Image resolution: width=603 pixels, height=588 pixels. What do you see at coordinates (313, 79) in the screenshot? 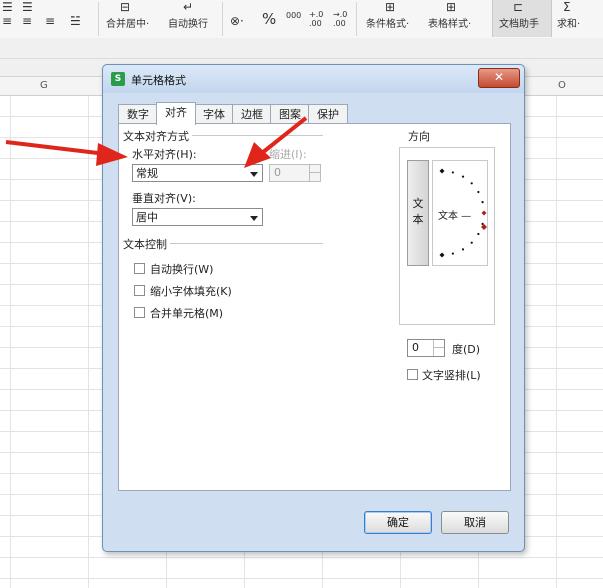
I see `dialog-titlebar: S 单元格格式 ✕` at bounding box center [313, 79].